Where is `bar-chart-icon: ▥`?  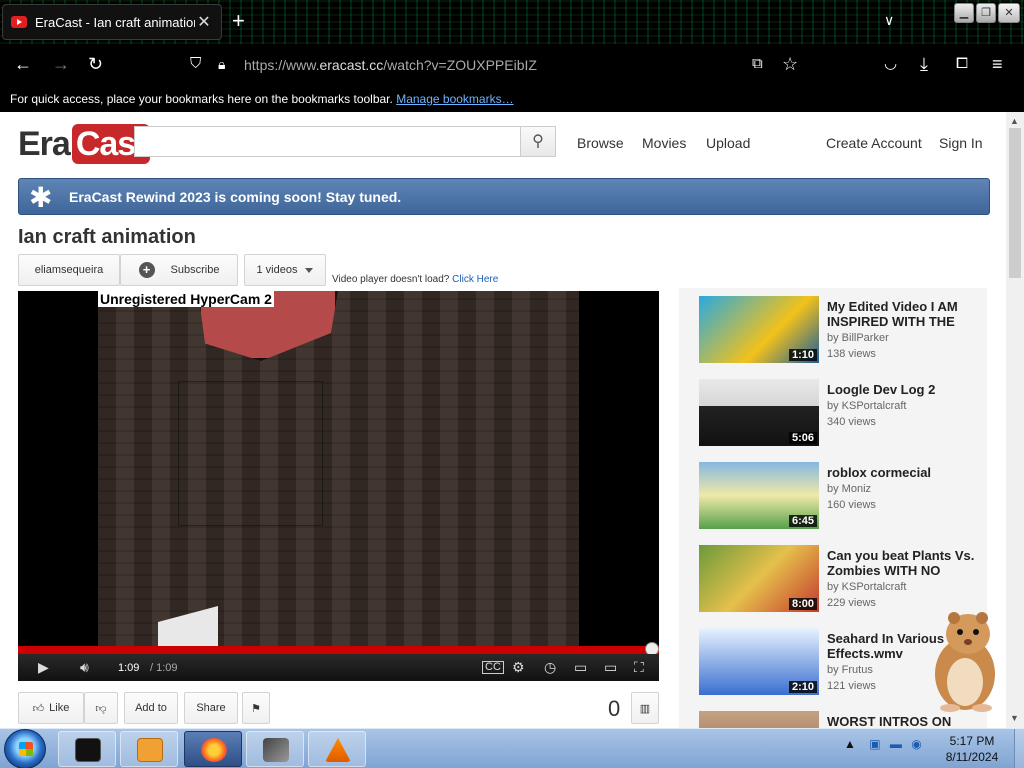
bar-chart-icon: ▥ is located at coordinates (645, 708).